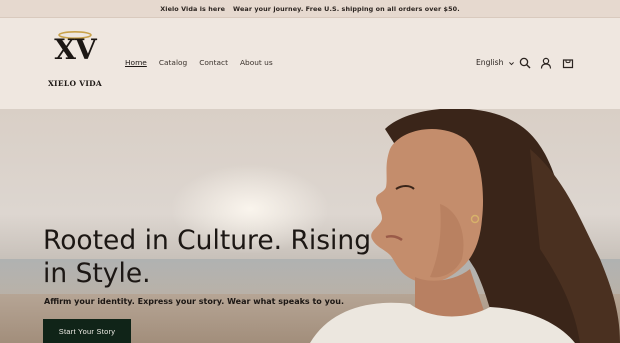 The height and width of the screenshot is (343, 620). I want to click on language-label: English, so click(490, 62).